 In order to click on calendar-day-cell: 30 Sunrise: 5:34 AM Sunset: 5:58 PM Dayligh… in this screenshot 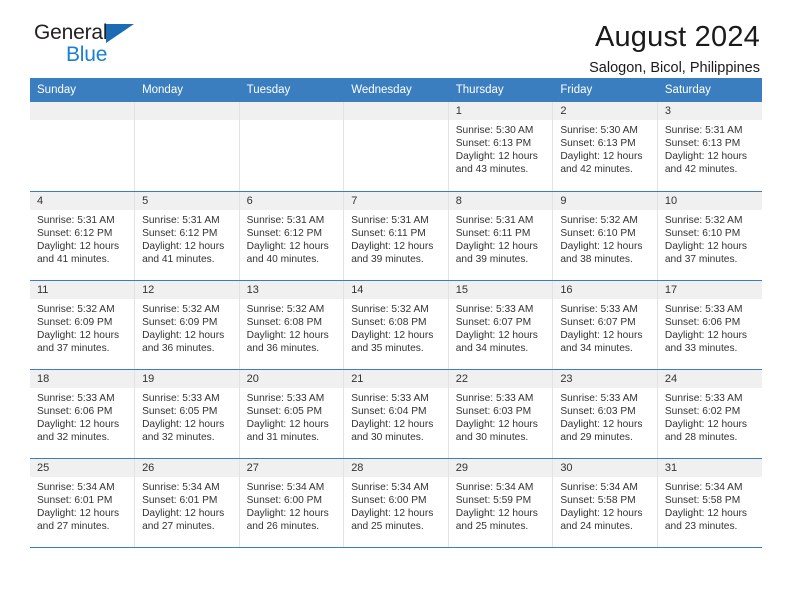, I will do `click(605, 503)`.